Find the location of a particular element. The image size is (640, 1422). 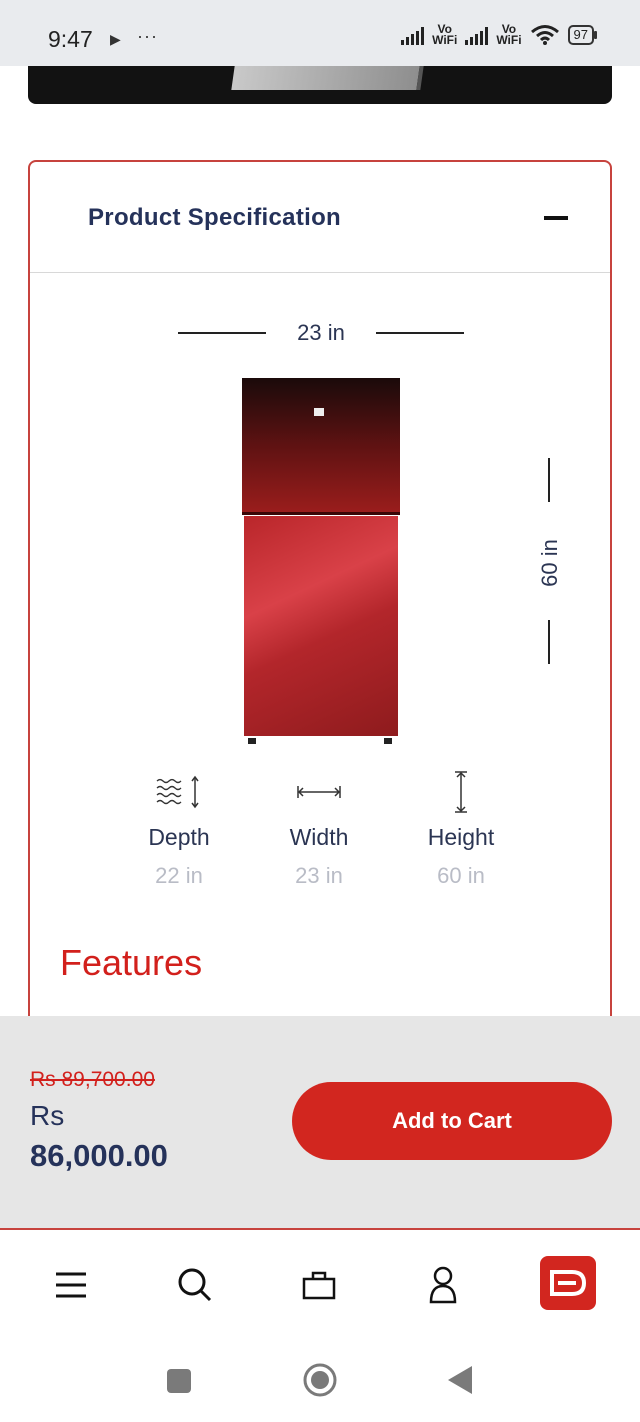

dimensions-row: Depth 22 in Width 23 in Height 60 in is located at coordinates (320, 836).